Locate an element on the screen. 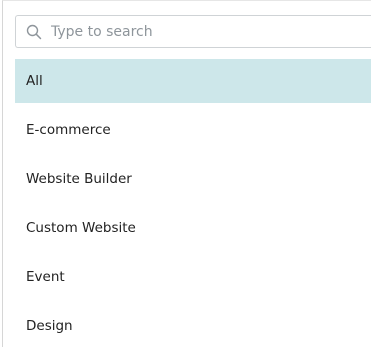 Image resolution: width=371 pixels, height=353 pixels. list-item-website-builder: Website Builder is located at coordinates (193, 179).